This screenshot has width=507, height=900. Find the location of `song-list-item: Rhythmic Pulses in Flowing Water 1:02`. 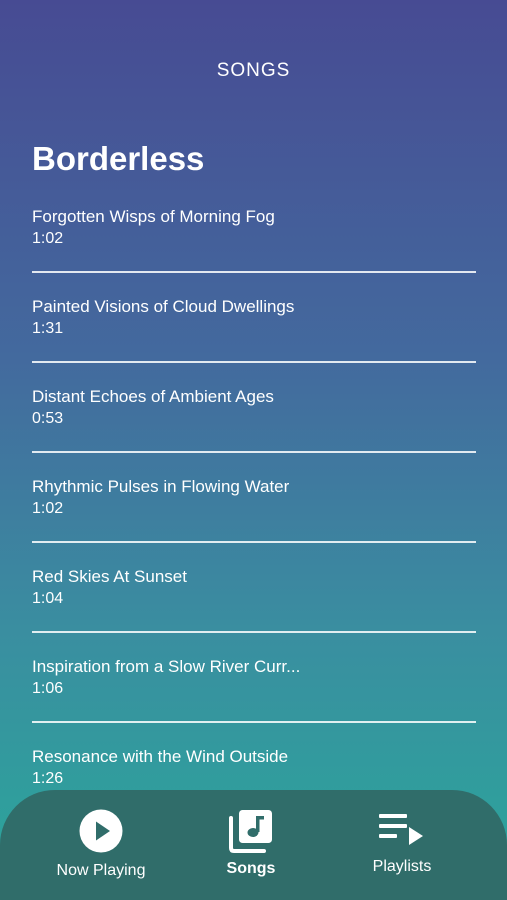

song-list-item: Rhythmic Pulses in Flowing Water 1:02 is located at coordinates (254, 520).